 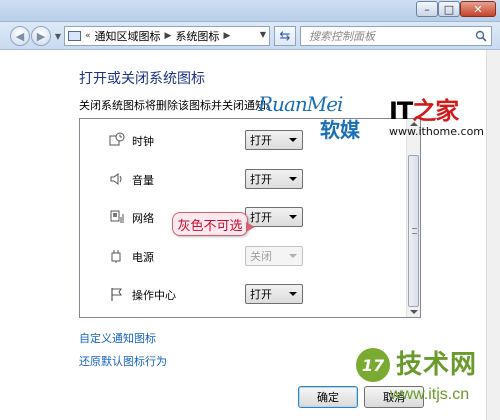 What do you see at coordinates (143, 141) in the screenshot?
I see `item-label-clock: 时钟` at bounding box center [143, 141].